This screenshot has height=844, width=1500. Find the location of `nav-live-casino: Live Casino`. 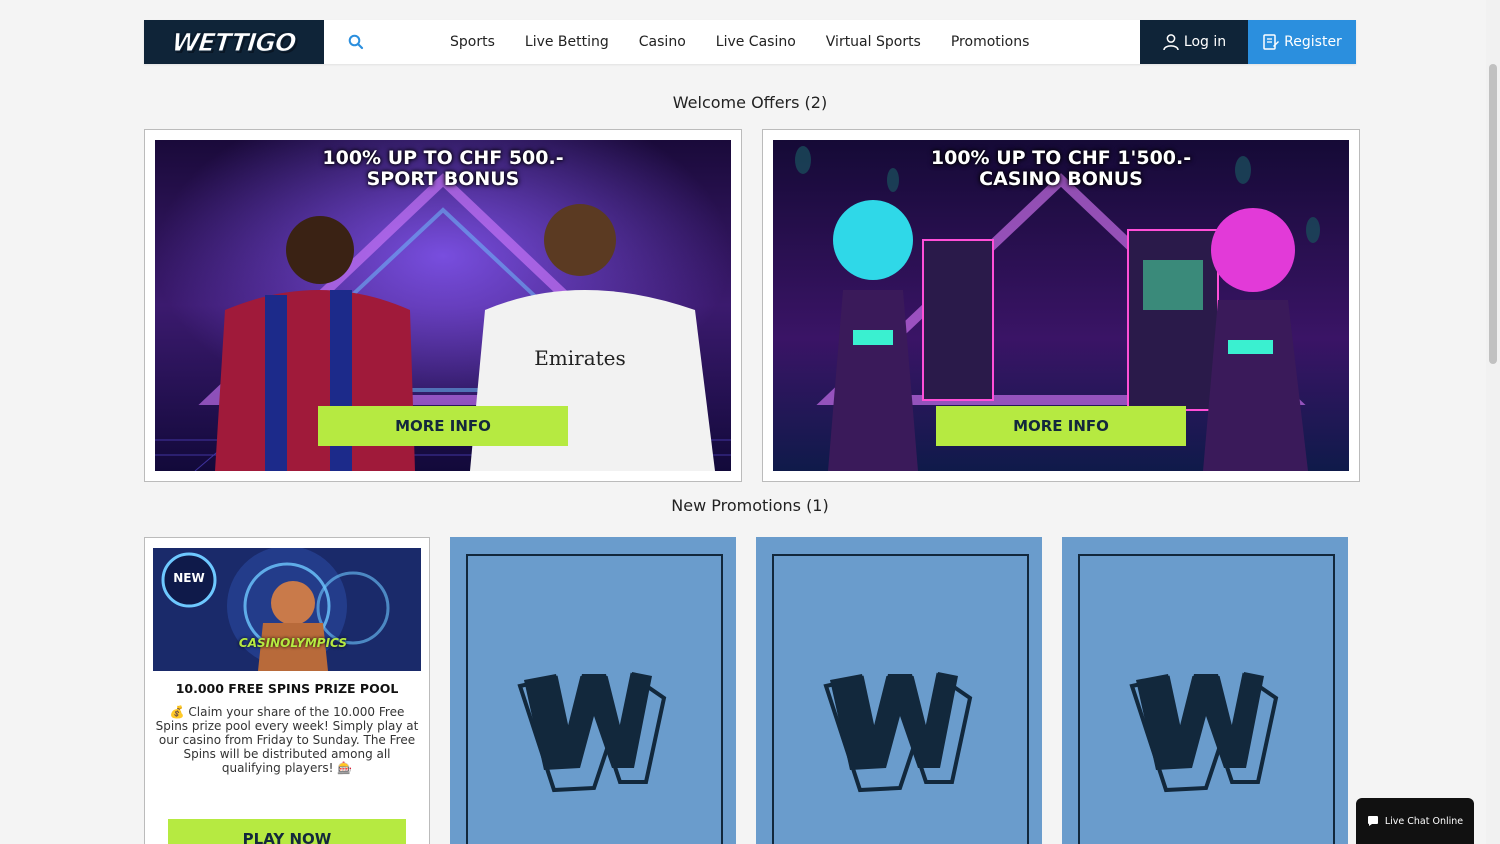

nav-live-casino: Live Casino is located at coordinates (756, 42).